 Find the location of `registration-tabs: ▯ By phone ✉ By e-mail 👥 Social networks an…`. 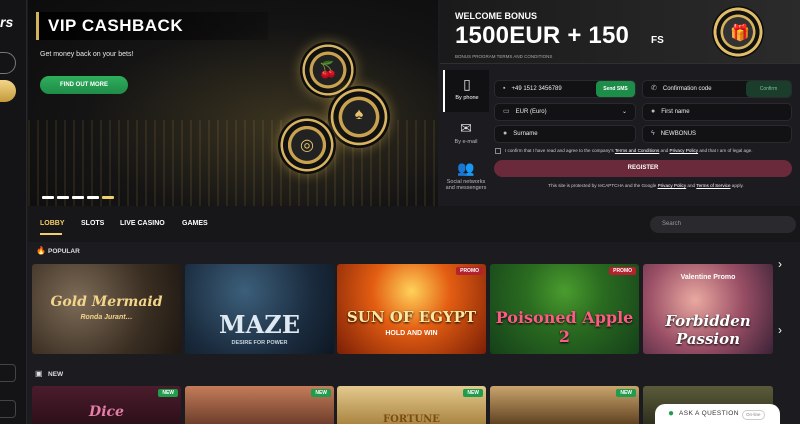

registration-tabs: ▯ By phone ✉ By e-mail 👥 Social networks an… is located at coordinates (466, 138).